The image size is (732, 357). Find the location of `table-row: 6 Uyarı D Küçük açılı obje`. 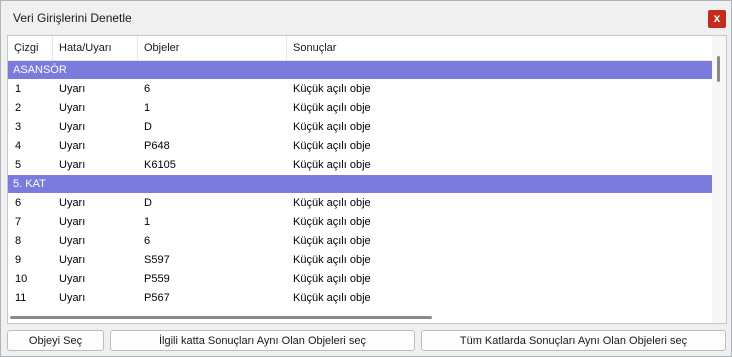

table-row: 6 Uyarı D Küçük açılı obje is located at coordinates (360, 203).